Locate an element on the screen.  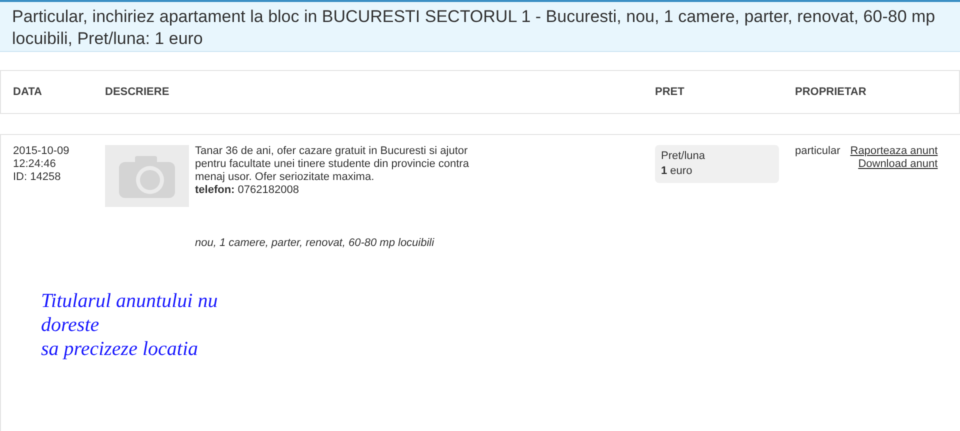
price-box: Pret/luna 1 euro is located at coordinates (717, 164).